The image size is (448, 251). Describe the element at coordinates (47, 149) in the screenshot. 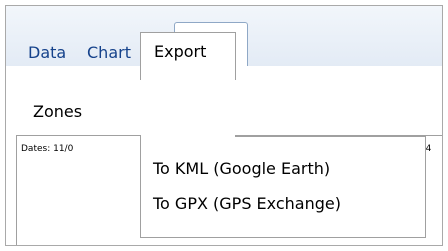

I see `dates-label: Dates: 11/0` at that location.